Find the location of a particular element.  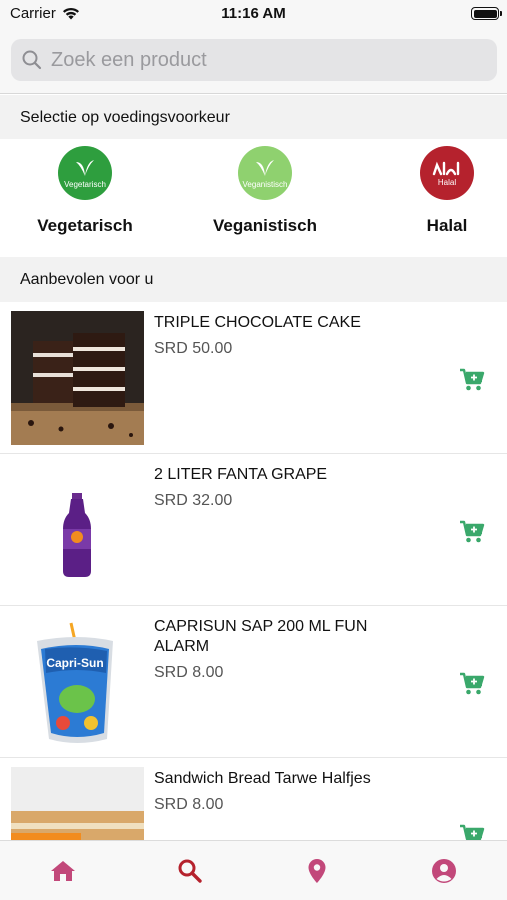

home-icon is located at coordinates (63, 871).